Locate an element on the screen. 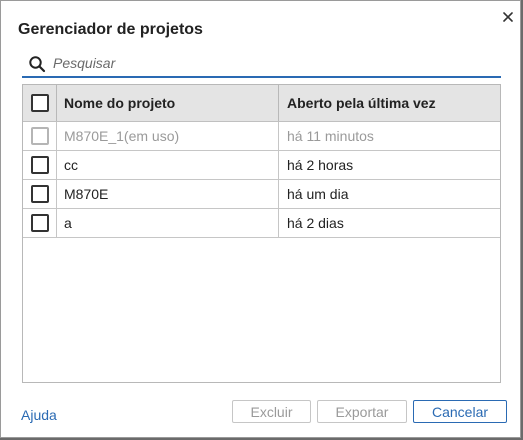  help-link: Ajuda is located at coordinates (39, 415).